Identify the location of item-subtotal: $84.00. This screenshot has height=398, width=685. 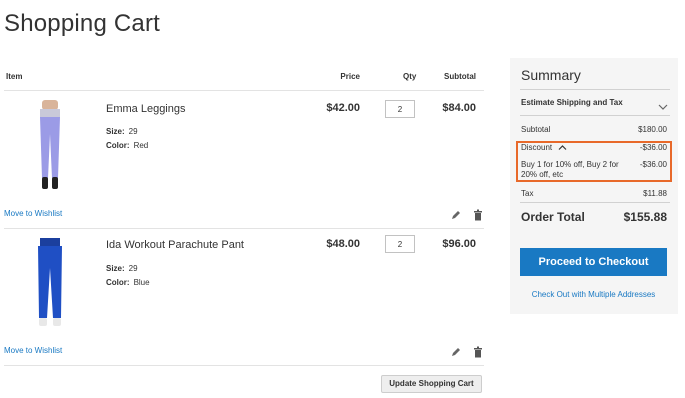
(459, 108).